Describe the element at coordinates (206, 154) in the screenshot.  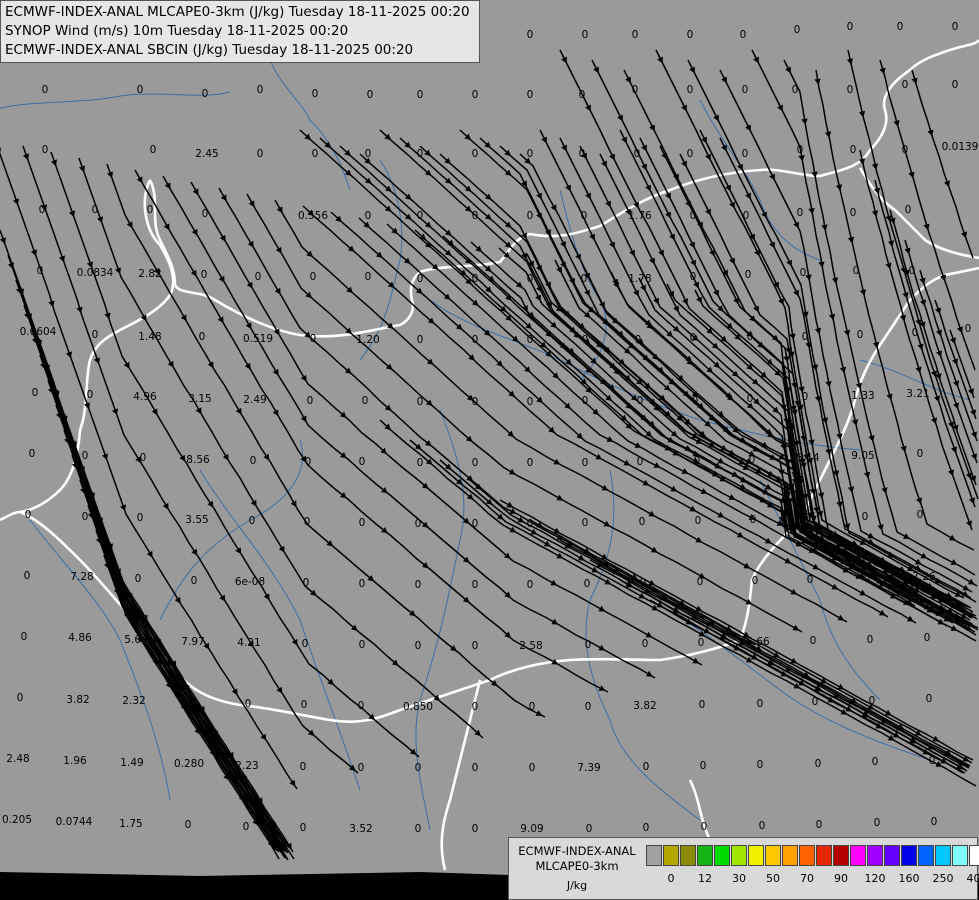
I see `value-label: 2.45` at that location.